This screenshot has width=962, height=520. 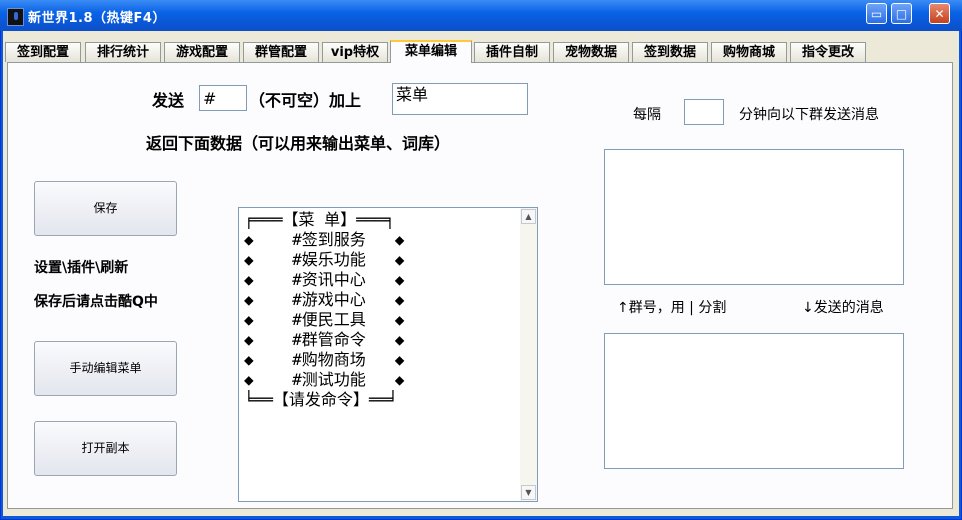 What do you see at coordinates (298, 143) in the screenshot?
I see `return-label: 返回下面数据（可以用来输出菜单、词库）` at bounding box center [298, 143].